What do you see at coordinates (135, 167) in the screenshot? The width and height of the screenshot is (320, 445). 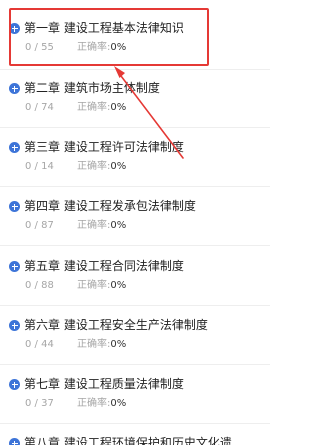 I see `chapter-item-3: 第三章 建设工程许可法律制度 0 / 14 正确率:0%` at bounding box center [135, 167].